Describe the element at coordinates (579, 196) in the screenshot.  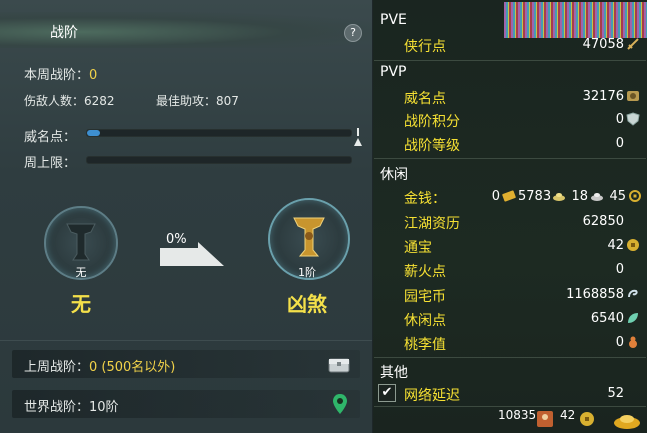
I see `money-copper1-value: 18` at that location.